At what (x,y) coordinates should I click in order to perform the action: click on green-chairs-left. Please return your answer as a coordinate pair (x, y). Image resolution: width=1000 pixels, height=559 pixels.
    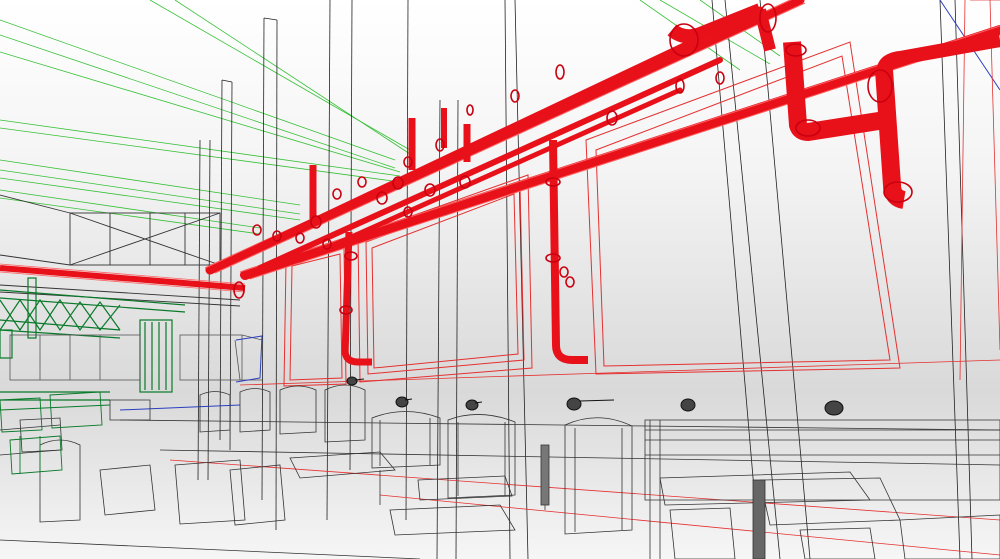
    Looking at the image, I should click on (55, 433).